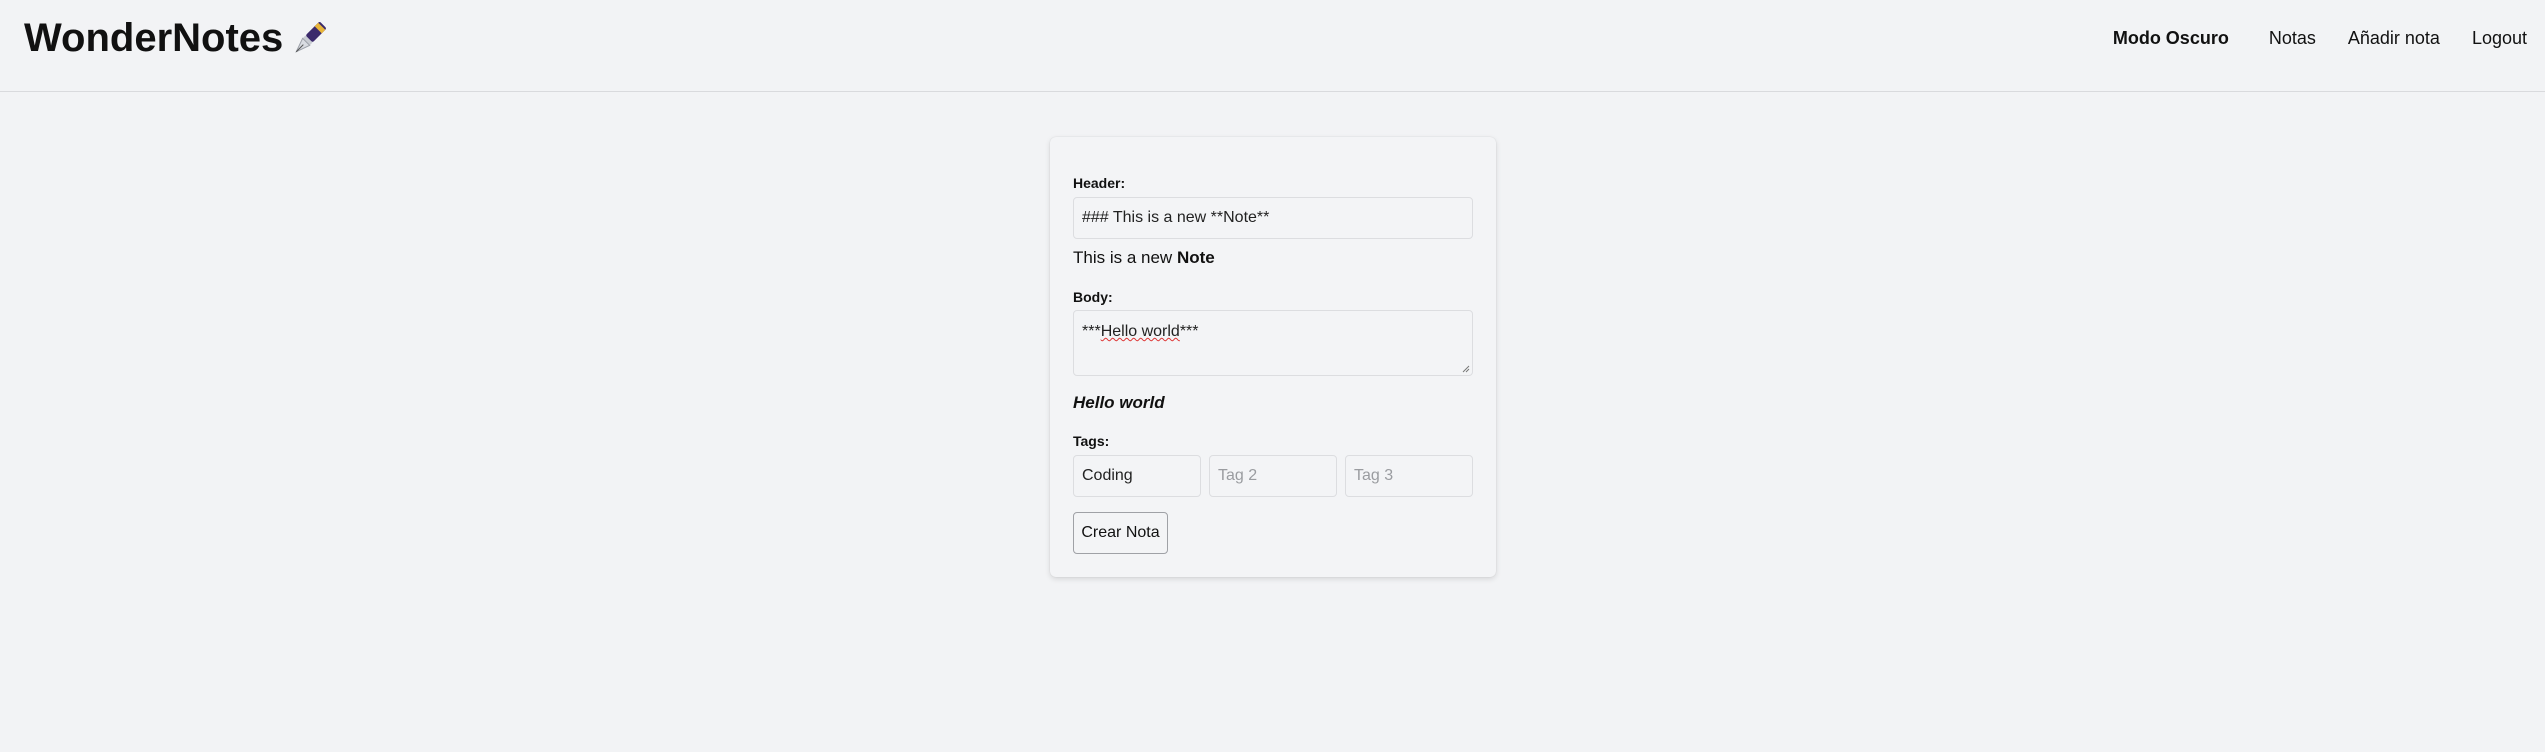 The width and height of the screenshot is (2545, 752). I want to click on body-spellcheck-text: Hello world, so click(1140, 331).